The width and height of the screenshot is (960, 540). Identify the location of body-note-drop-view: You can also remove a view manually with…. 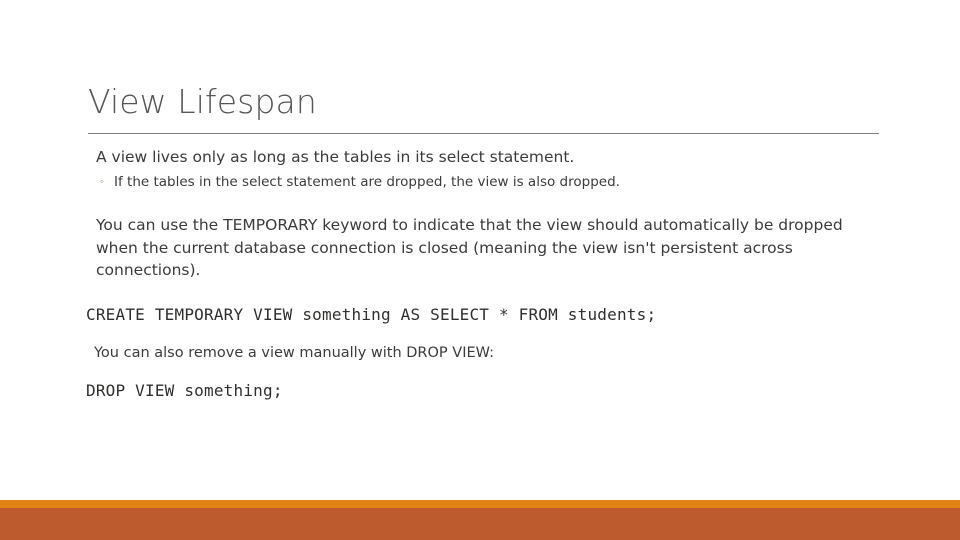
(294, 352).